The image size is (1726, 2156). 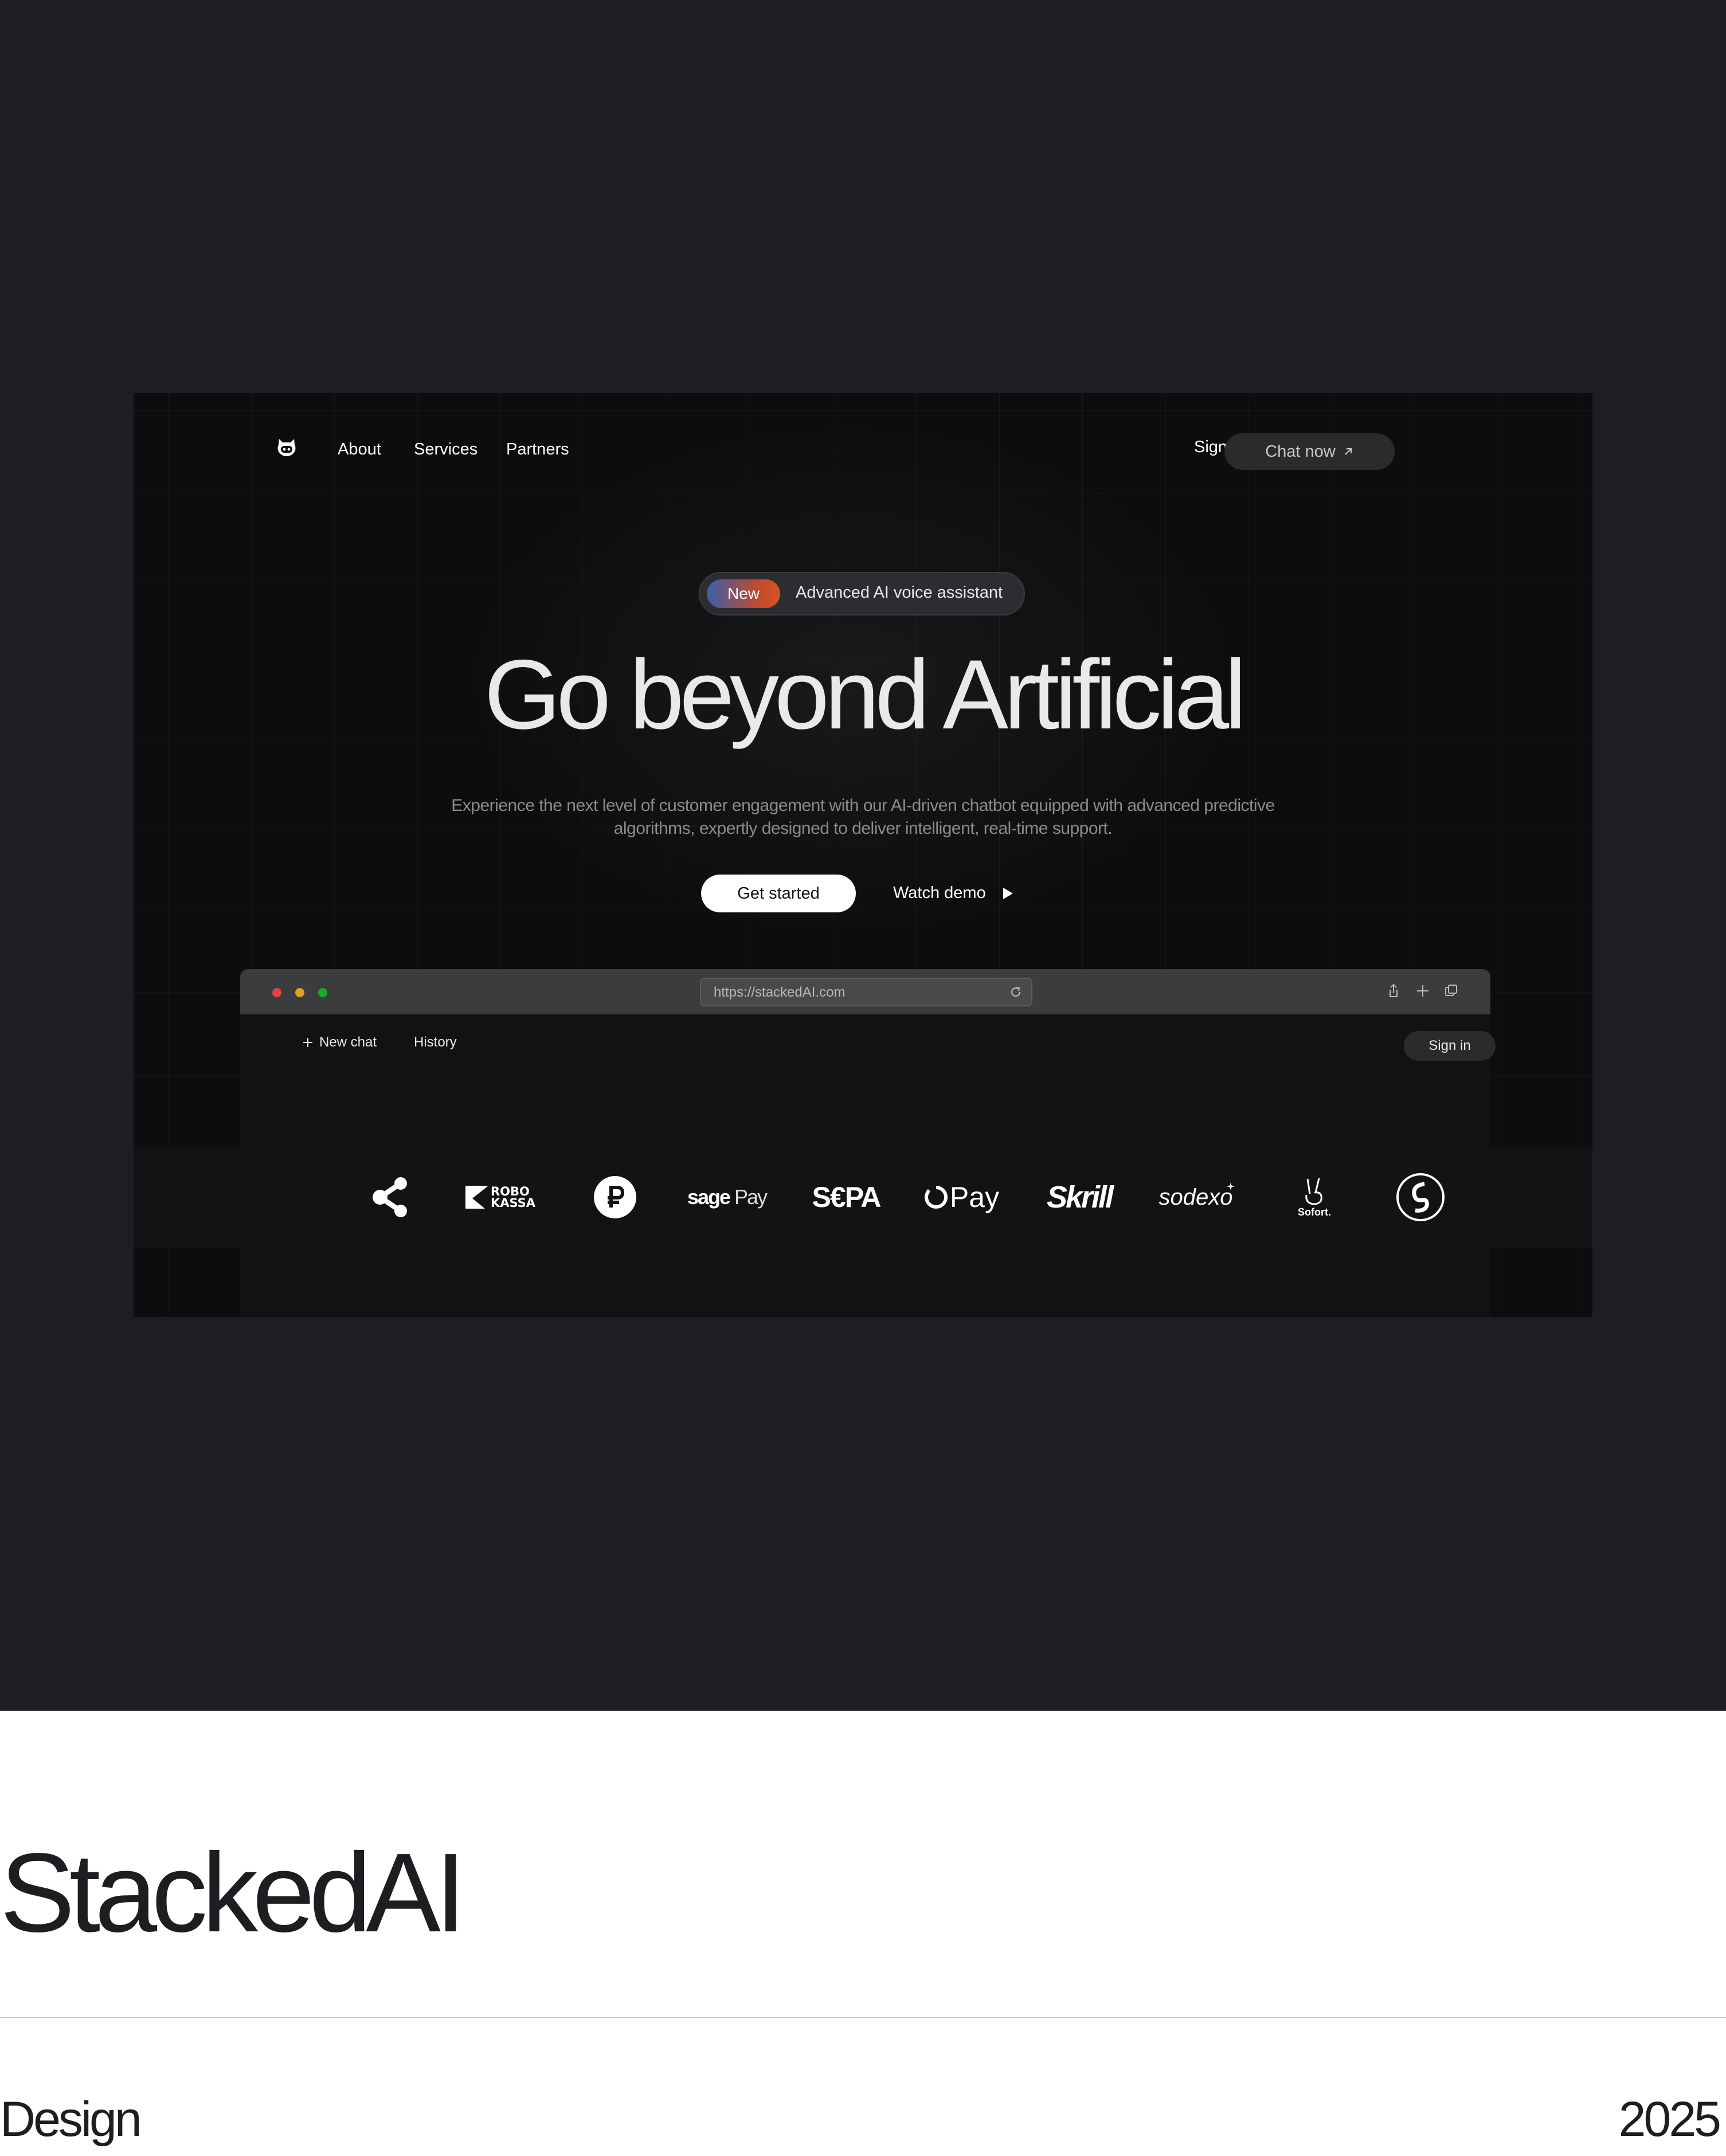 I want to click on pay-text: Pay, so click(x=751, y=1197).